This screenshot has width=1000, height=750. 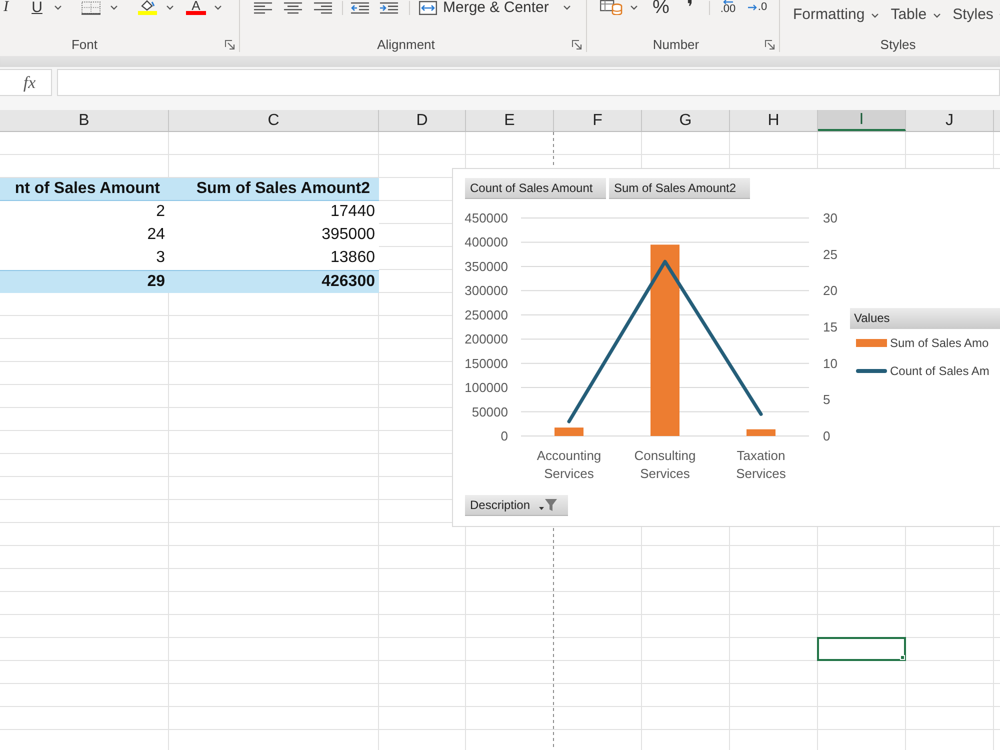 I want to click on pivot-row-cell: 2, so click(x=84, y=212).